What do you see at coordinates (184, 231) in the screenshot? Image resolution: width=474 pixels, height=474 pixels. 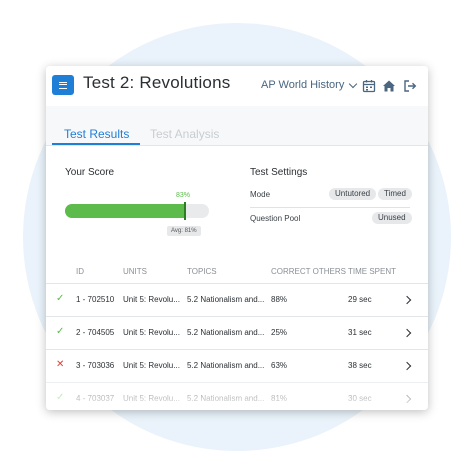 I see `average-badge: Avg: 81%` at bounding box center [184, 231].